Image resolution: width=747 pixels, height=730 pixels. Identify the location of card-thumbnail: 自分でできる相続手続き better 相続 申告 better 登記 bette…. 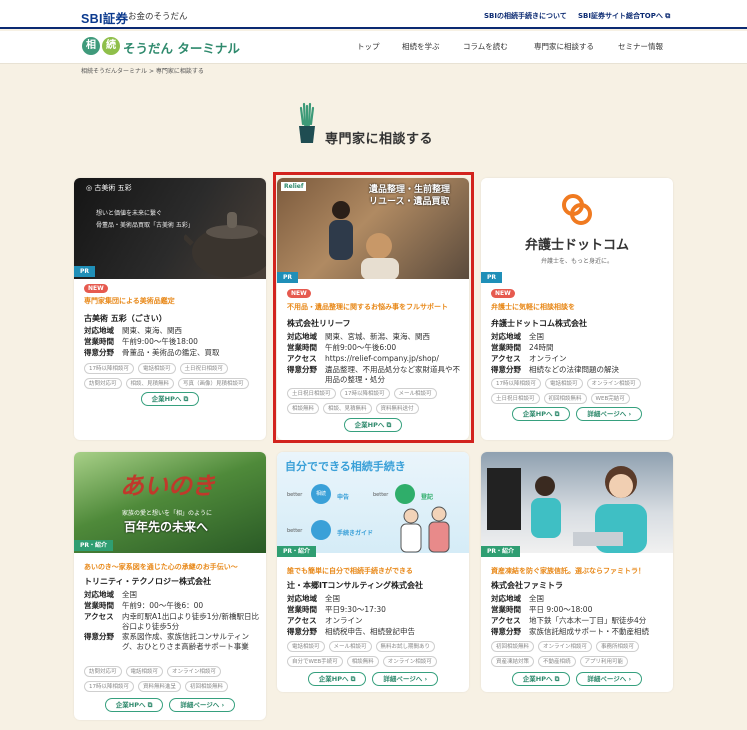
(373, 502).